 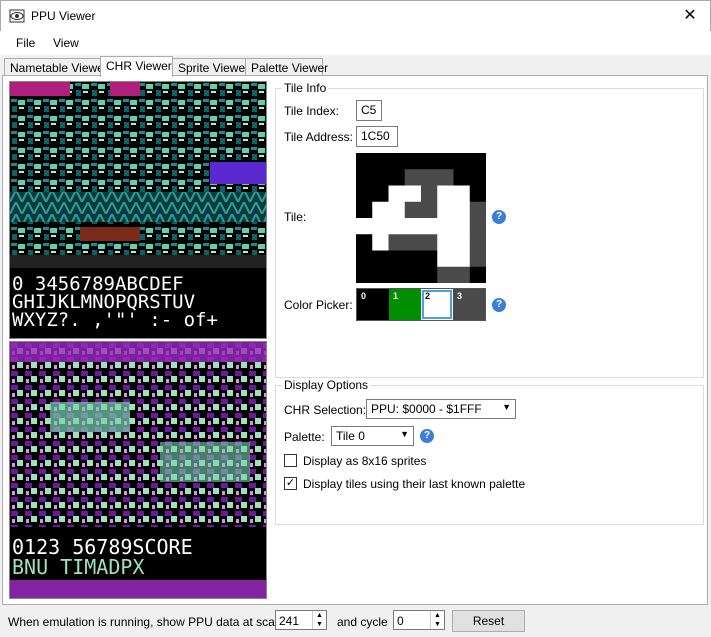 I want to click on app-eye-icon, so click(x=17, y=16).